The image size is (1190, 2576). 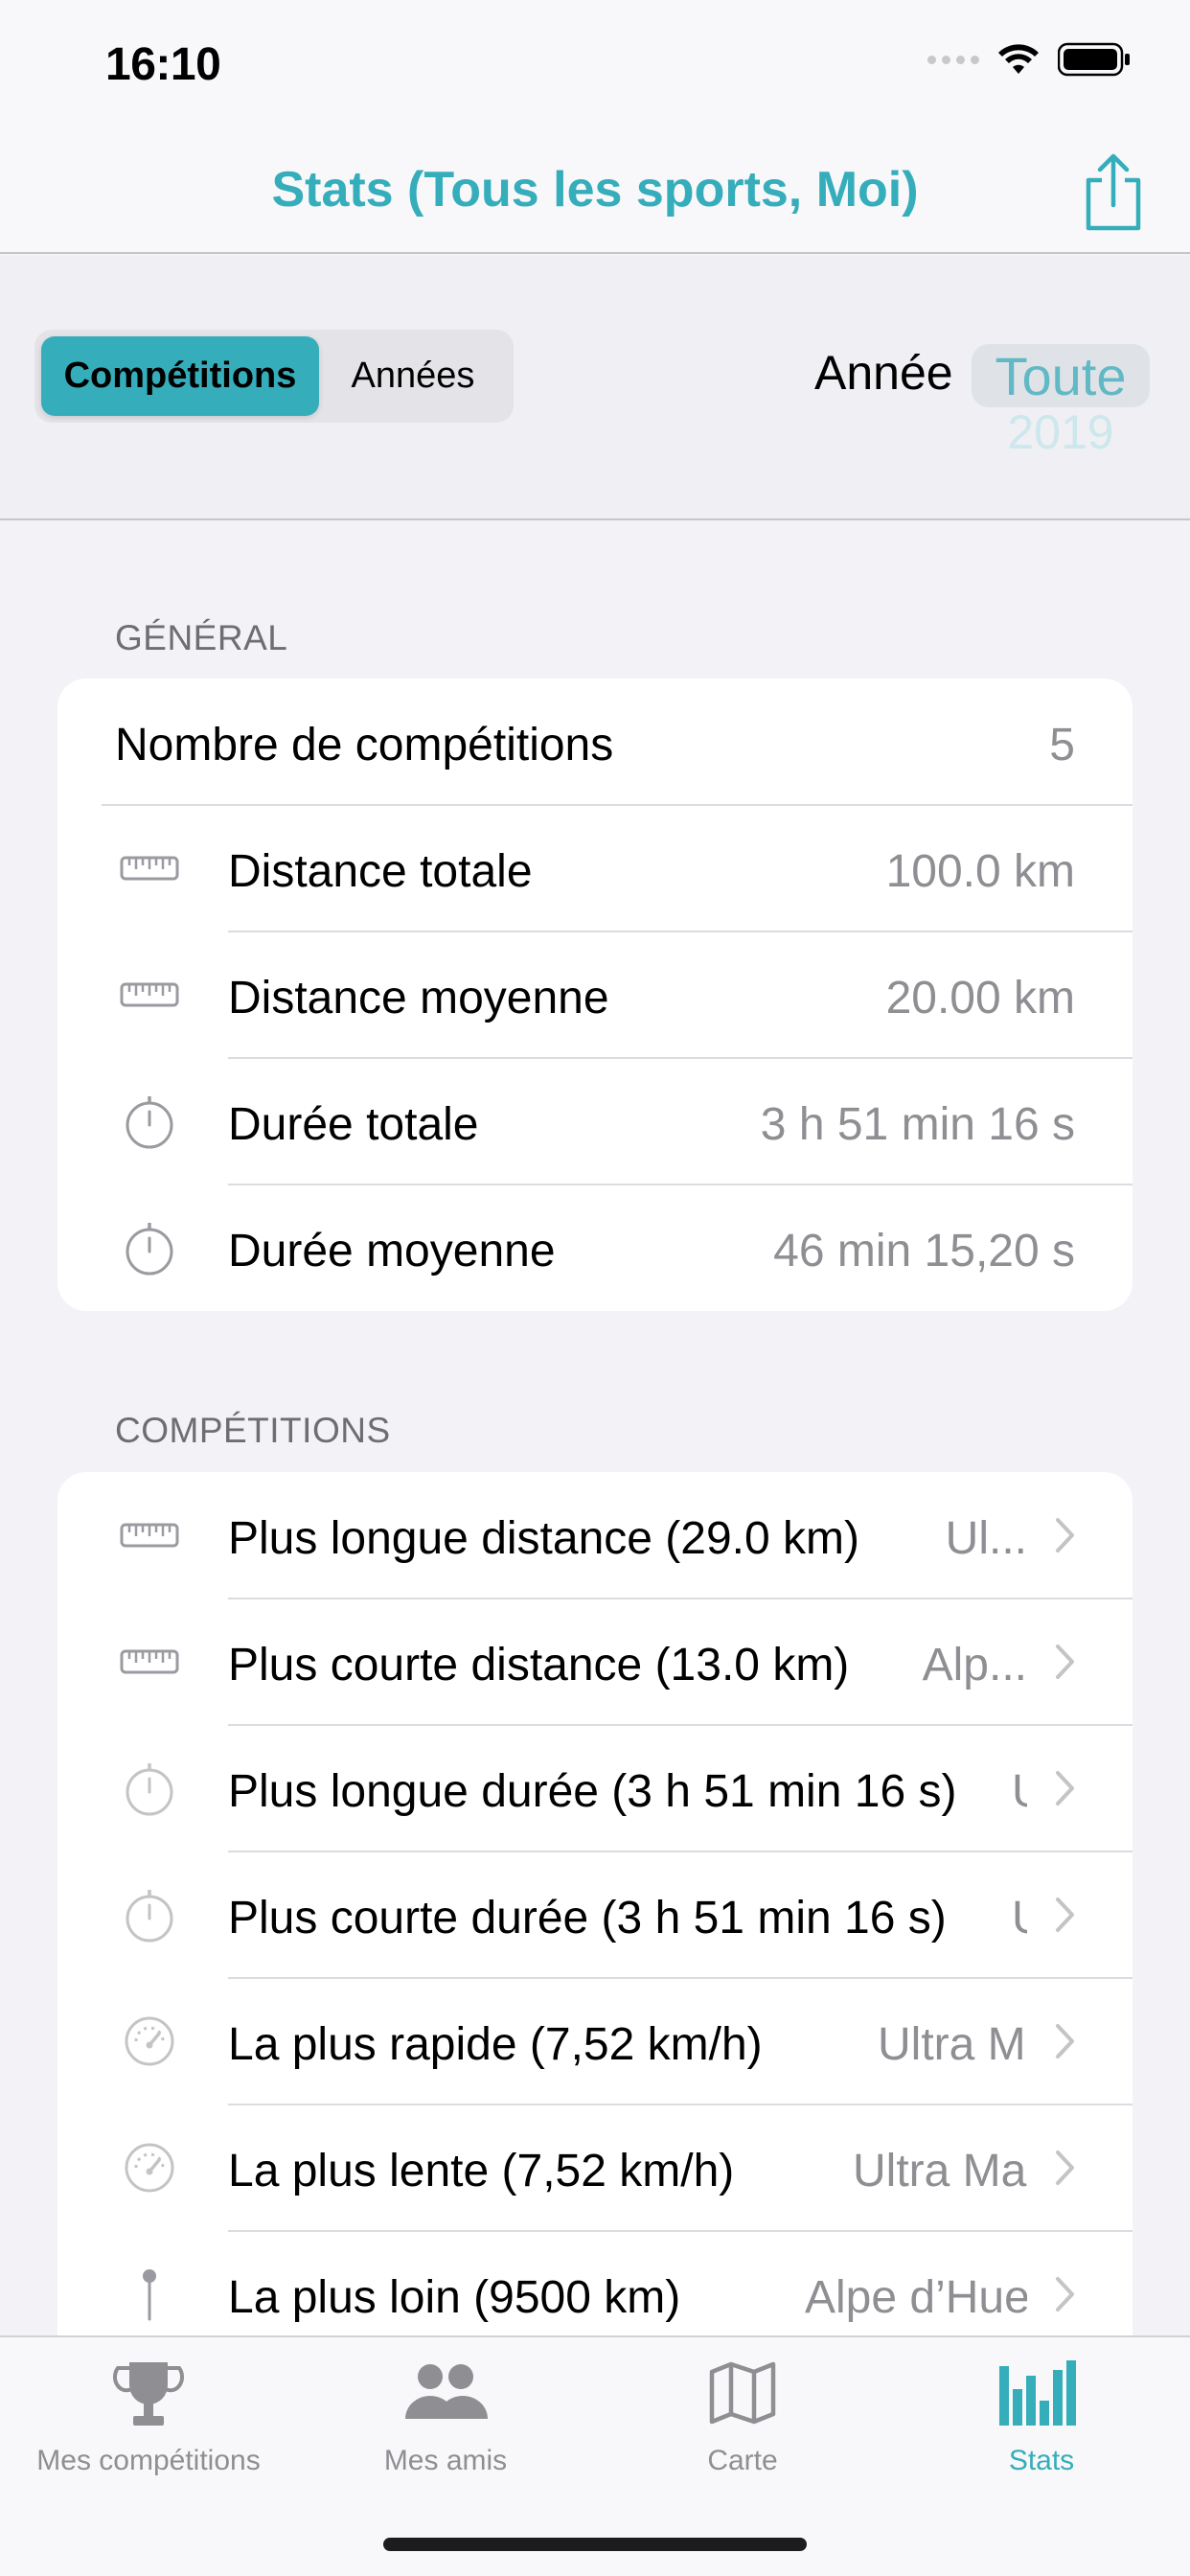 I want to click on stat-value: 5, so click(x=1062, y=745).